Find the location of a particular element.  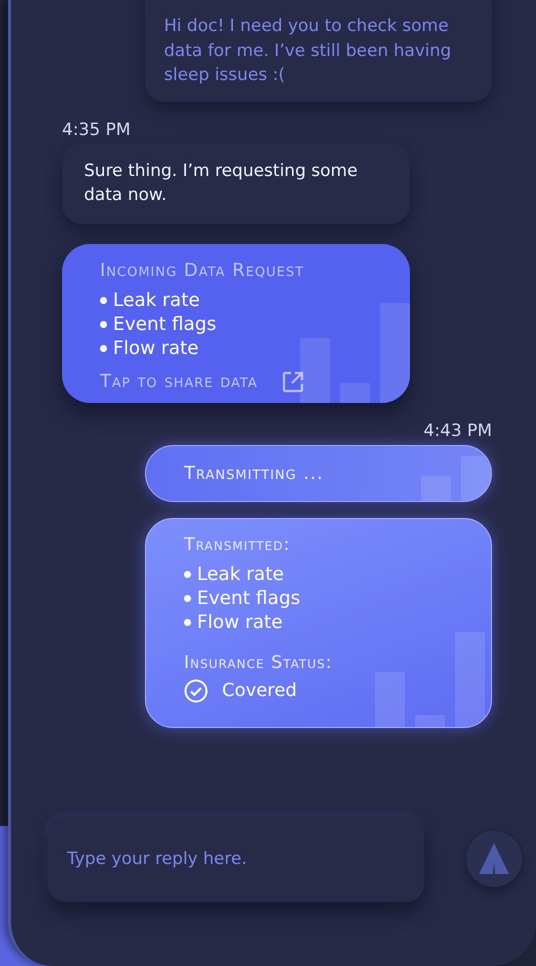

card-title: Incoming Data Request is located at coordinates (203, 270).